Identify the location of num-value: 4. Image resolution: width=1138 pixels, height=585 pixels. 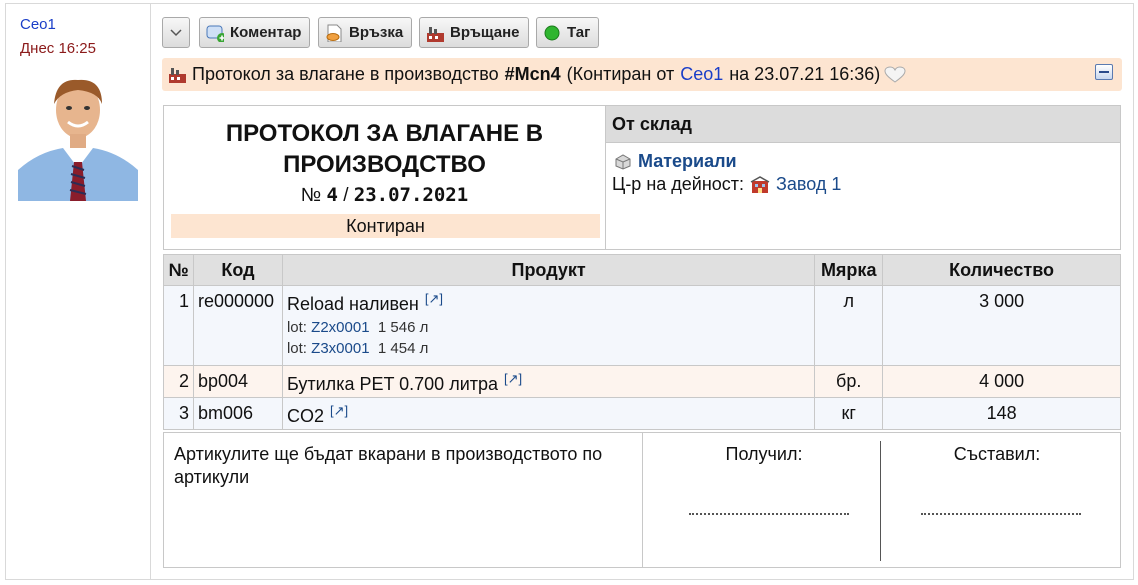
(332, 195).